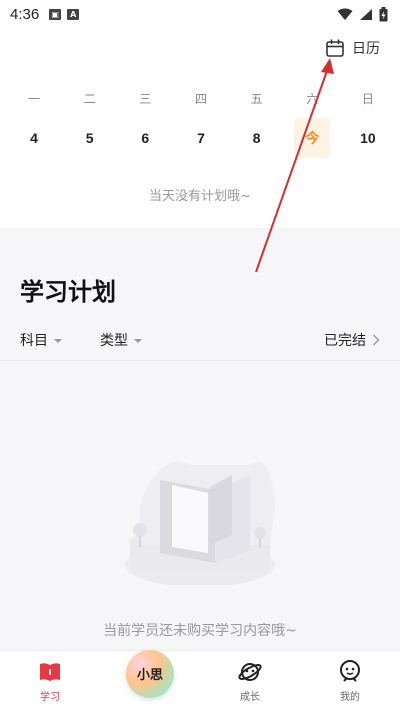  I want to click on tab-study: 学习, so click(50, 680).